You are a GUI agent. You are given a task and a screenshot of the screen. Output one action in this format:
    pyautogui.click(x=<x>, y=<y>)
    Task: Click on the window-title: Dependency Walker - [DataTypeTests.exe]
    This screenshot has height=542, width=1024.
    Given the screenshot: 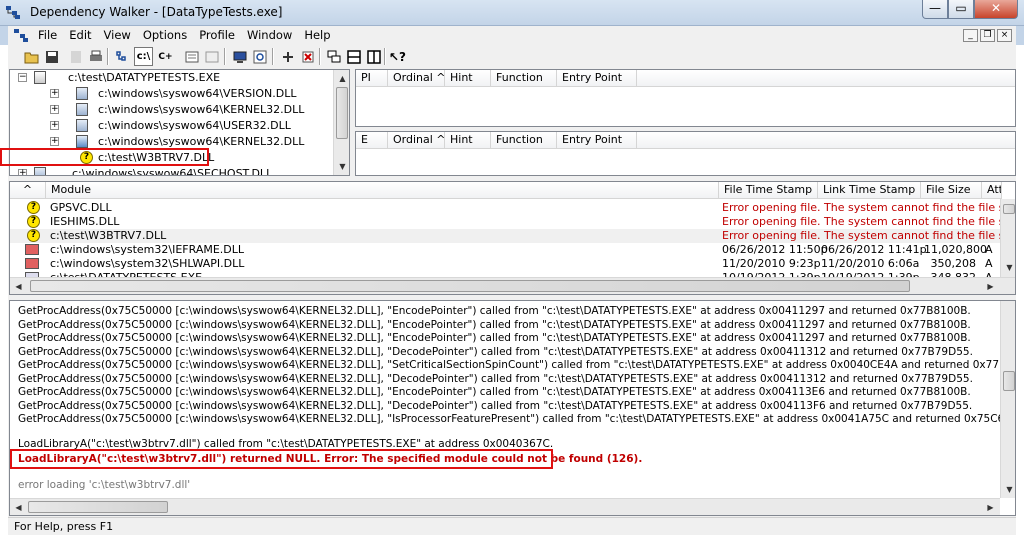 What is the action you would take?
    pyautogui.click(x=156, y=12)
    